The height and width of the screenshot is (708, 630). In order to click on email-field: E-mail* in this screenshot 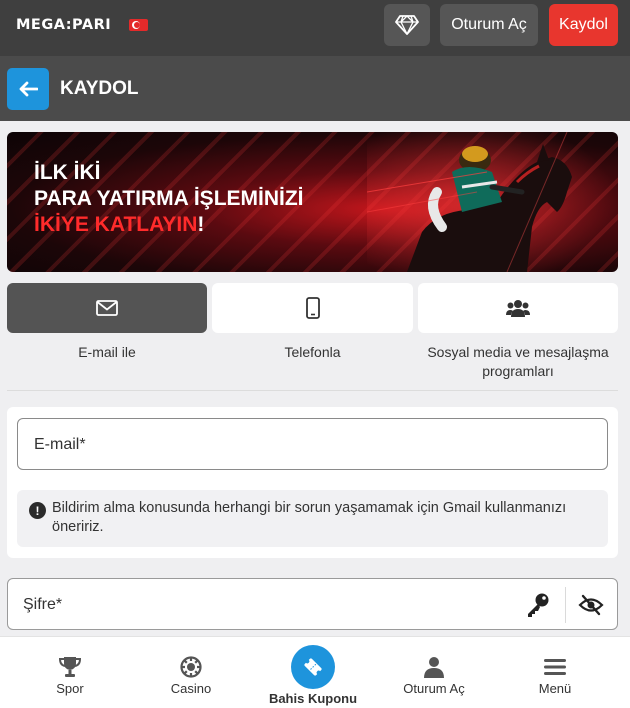, I will do `click(312, 444)`.